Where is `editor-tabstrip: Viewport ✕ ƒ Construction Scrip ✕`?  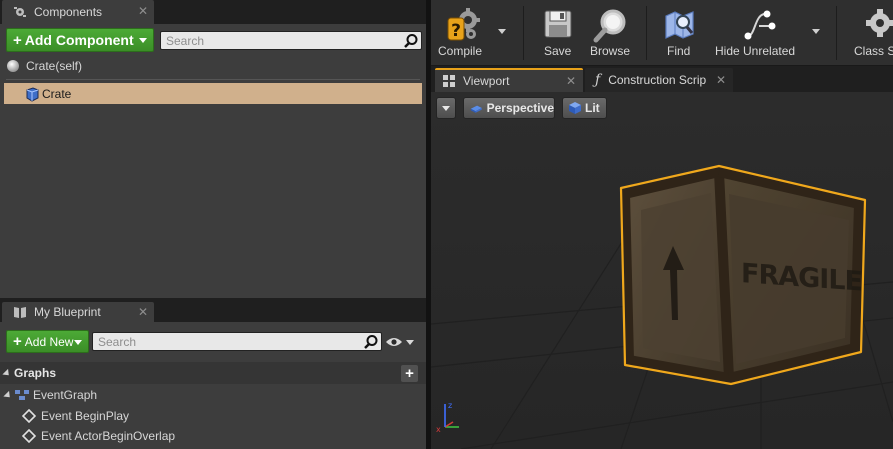 editor-tabstrip: Viewport ✕ ƒ Construction Scrip ✕ is located at coordinates (662, 79).